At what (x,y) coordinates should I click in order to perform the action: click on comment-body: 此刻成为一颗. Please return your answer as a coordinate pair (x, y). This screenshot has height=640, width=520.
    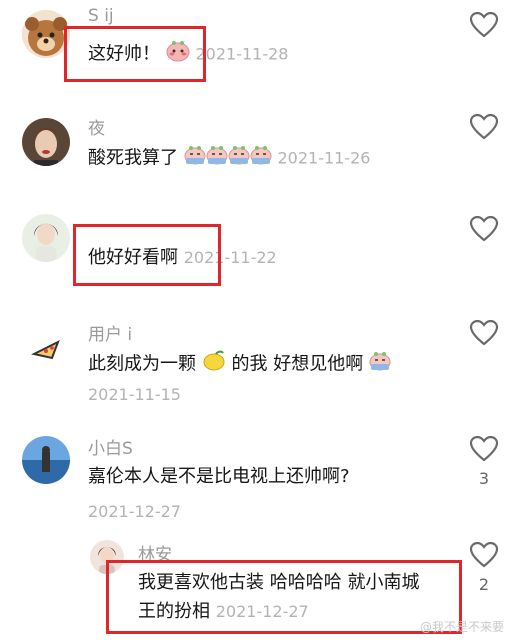
    Looking at the image, I should click on (142, 364).